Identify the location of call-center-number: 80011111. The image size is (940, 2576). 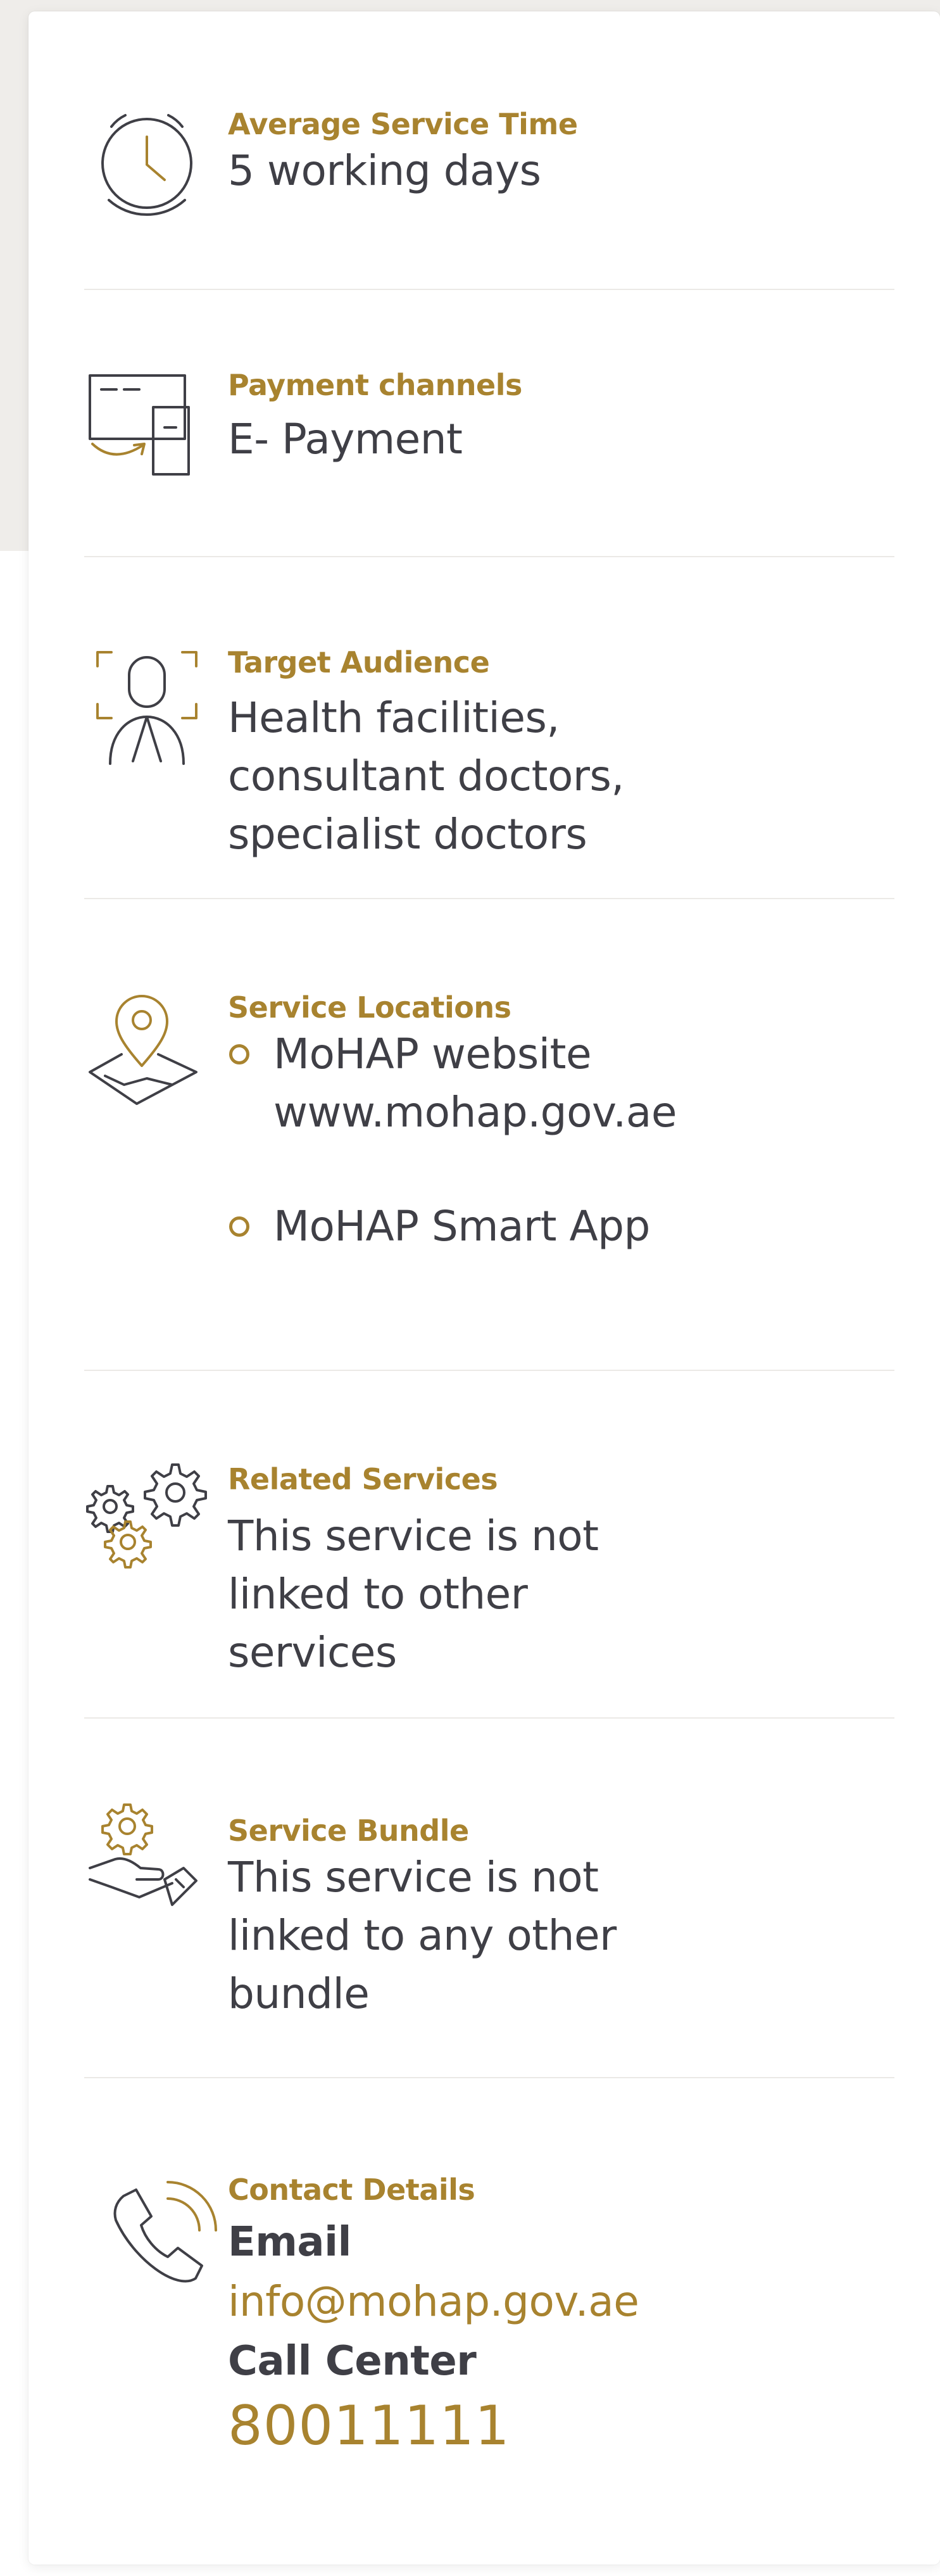
(565, 2426).